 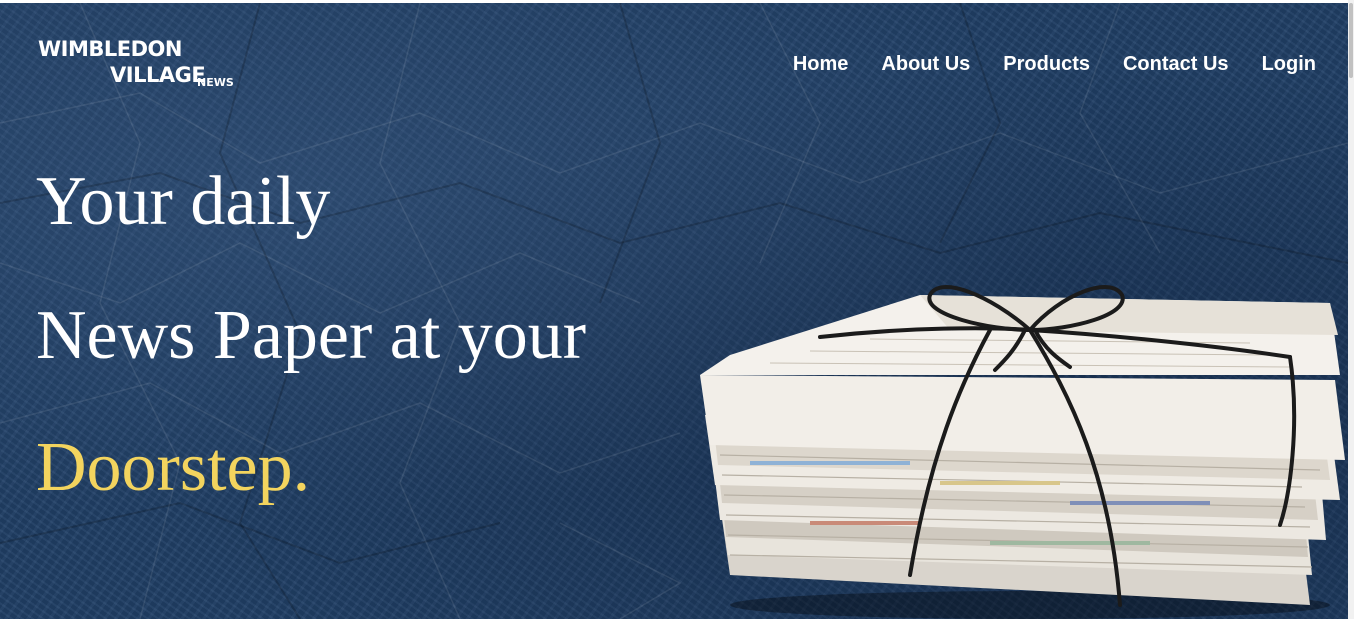 What do you see at coordinates (158, 75) in the screenshot?
I see `logo-text-village: VILLAGE` at bounding box center [158, 75].